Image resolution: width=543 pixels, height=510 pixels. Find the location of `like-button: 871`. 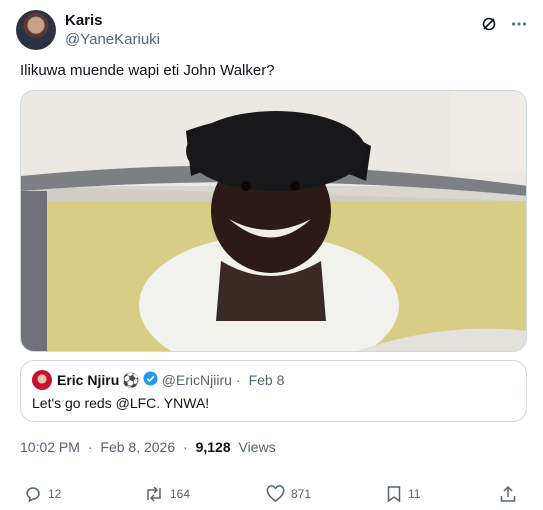

like-button: 871 is located at coordinates (288, 494).